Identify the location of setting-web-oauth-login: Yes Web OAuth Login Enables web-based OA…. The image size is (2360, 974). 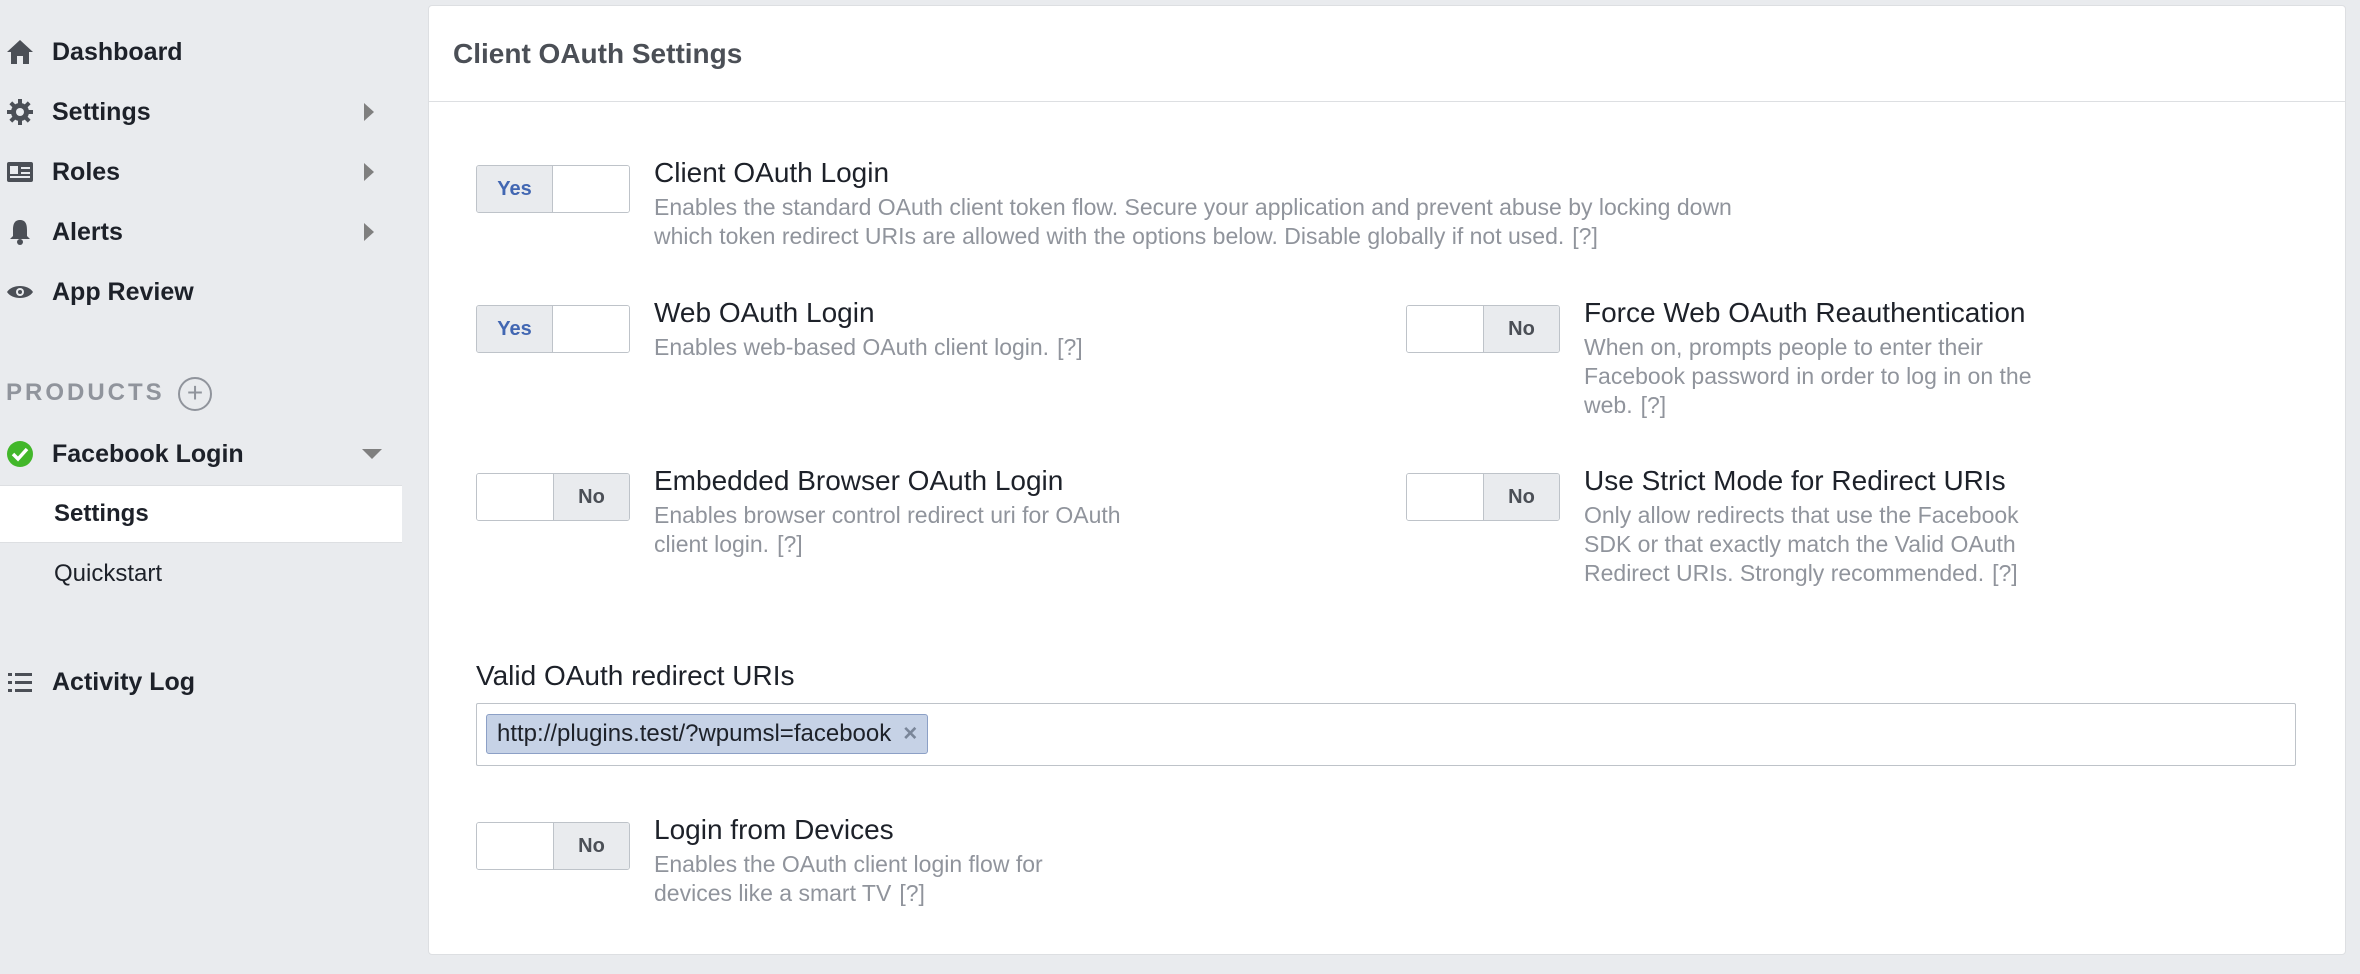
(876, 331).